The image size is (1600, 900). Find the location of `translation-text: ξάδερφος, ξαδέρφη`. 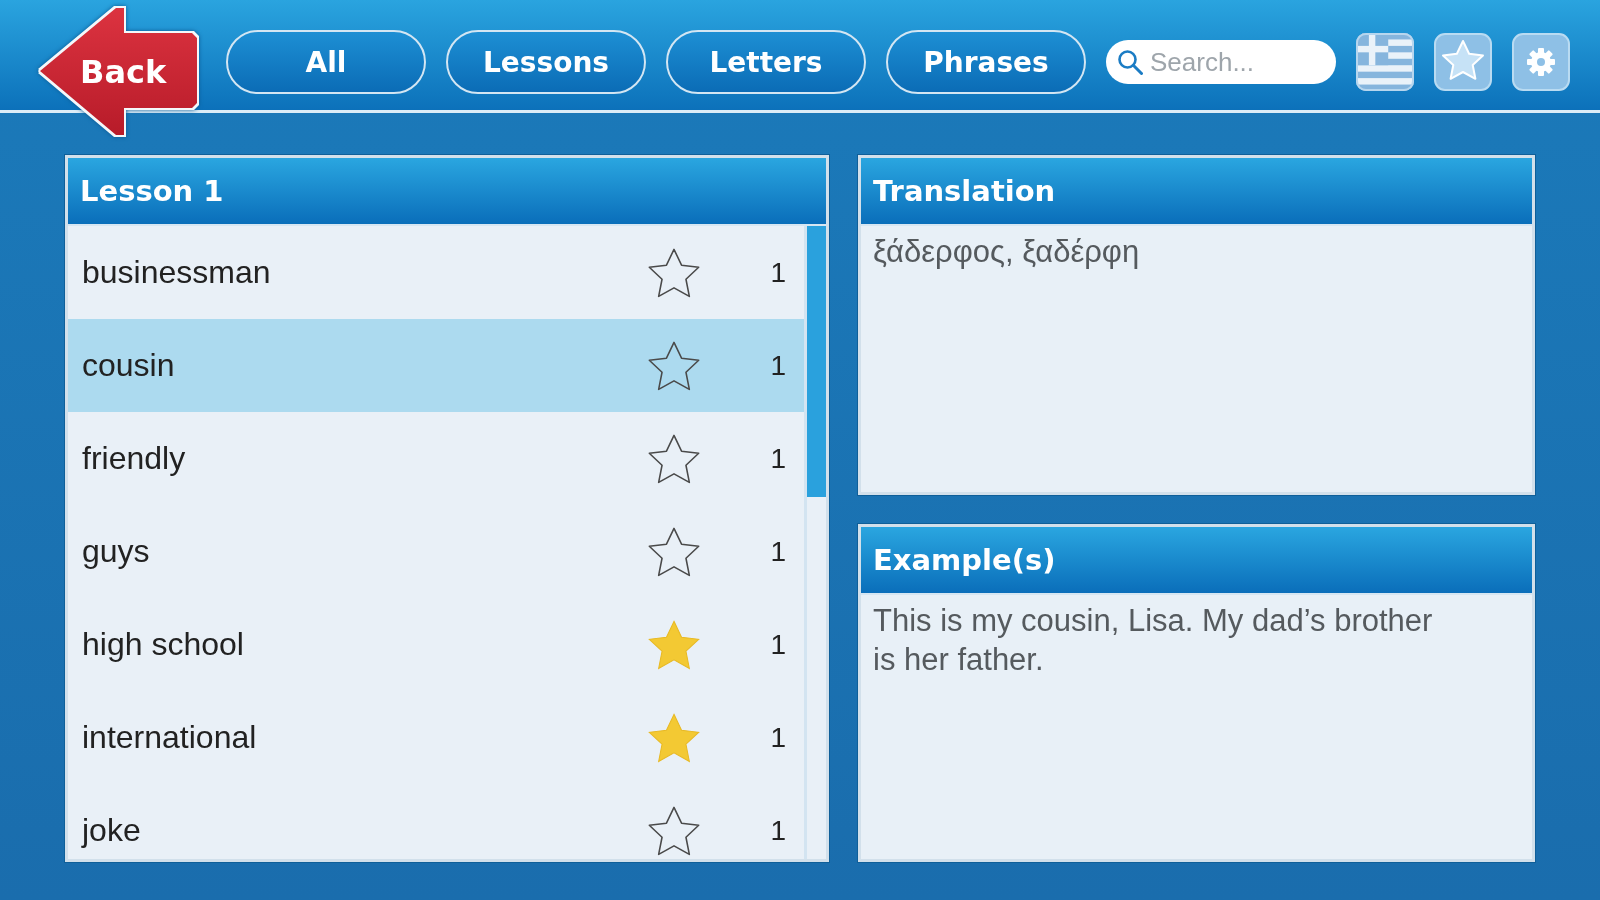

translation-text: ξάδερφος, ξαδέρφη is located at coordinates (1006, 252).